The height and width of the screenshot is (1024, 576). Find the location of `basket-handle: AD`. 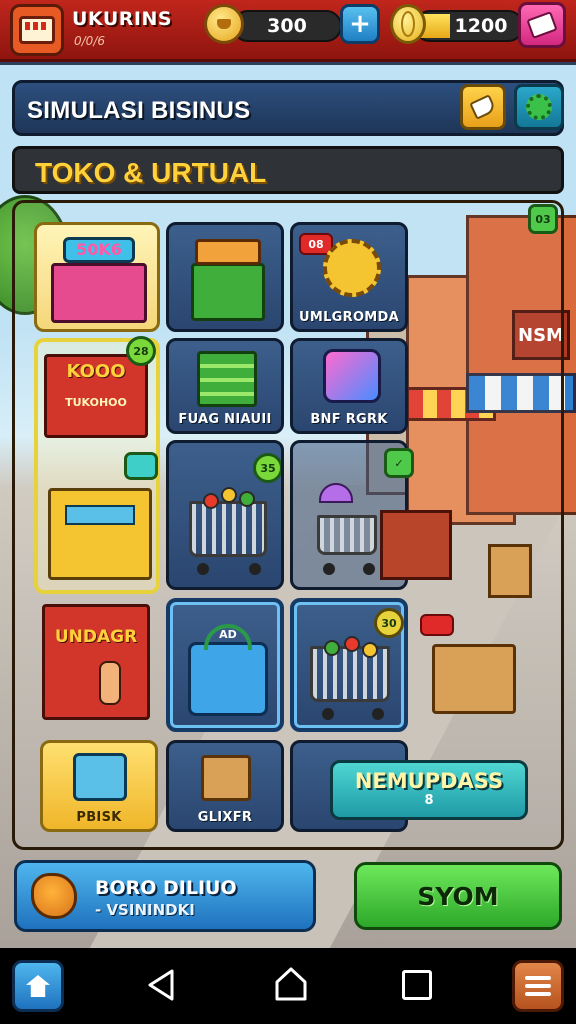

basket-handle: AD is located at coordinates (228, 637).